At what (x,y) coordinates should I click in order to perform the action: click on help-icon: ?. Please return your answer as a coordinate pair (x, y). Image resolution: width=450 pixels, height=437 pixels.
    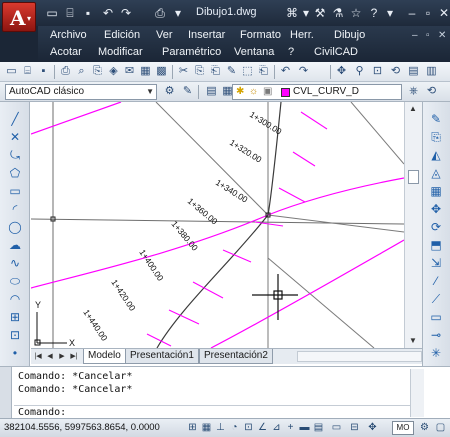
    Looking at the image, I should click on (374, 13).